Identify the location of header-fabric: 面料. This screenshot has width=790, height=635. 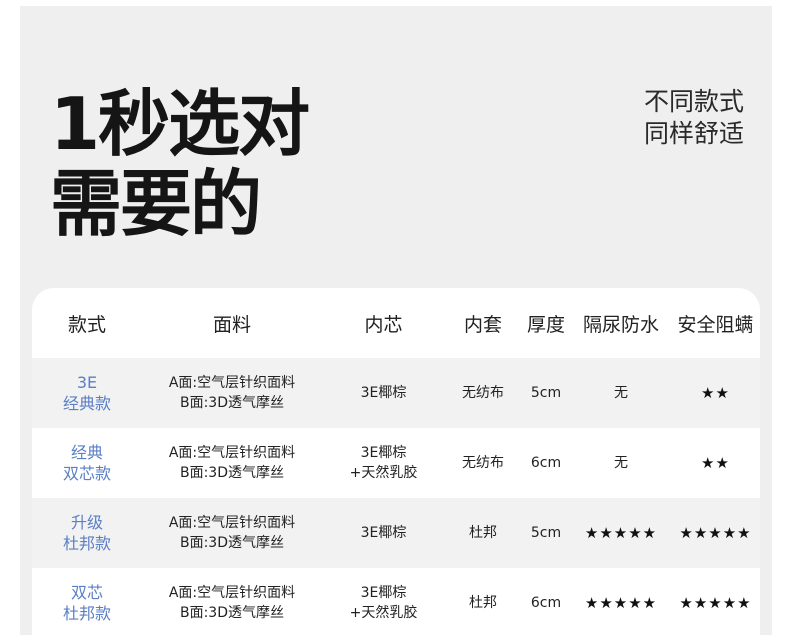
(231, 324).